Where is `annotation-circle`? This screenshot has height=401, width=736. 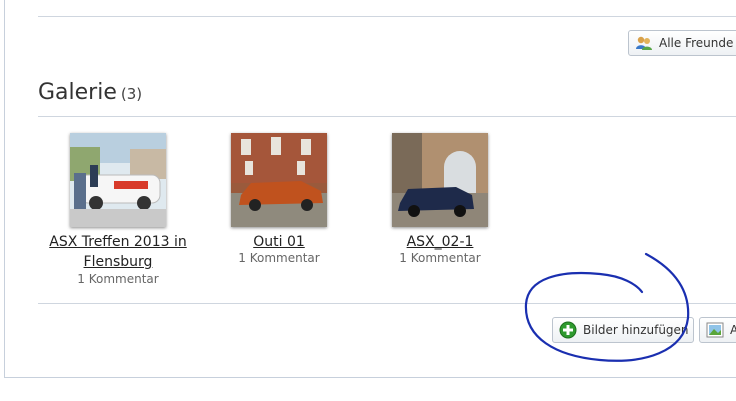
annotation-circle is located at coordinates (607, 307).